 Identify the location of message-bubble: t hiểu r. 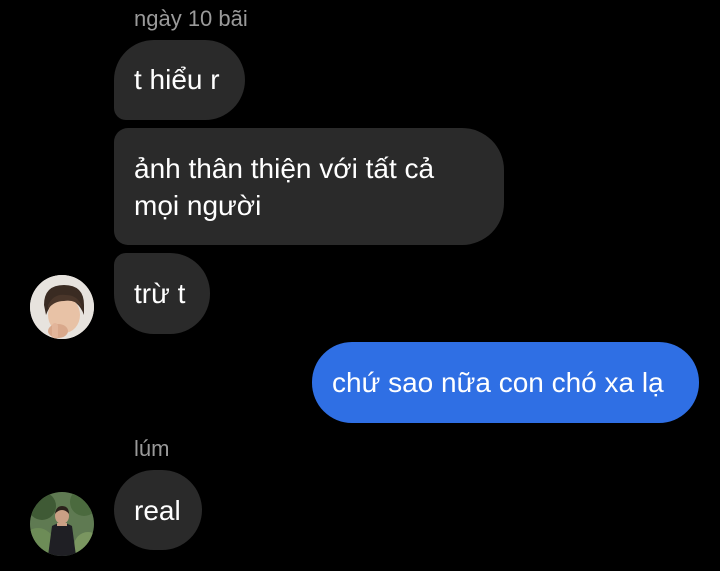
(179, 80).